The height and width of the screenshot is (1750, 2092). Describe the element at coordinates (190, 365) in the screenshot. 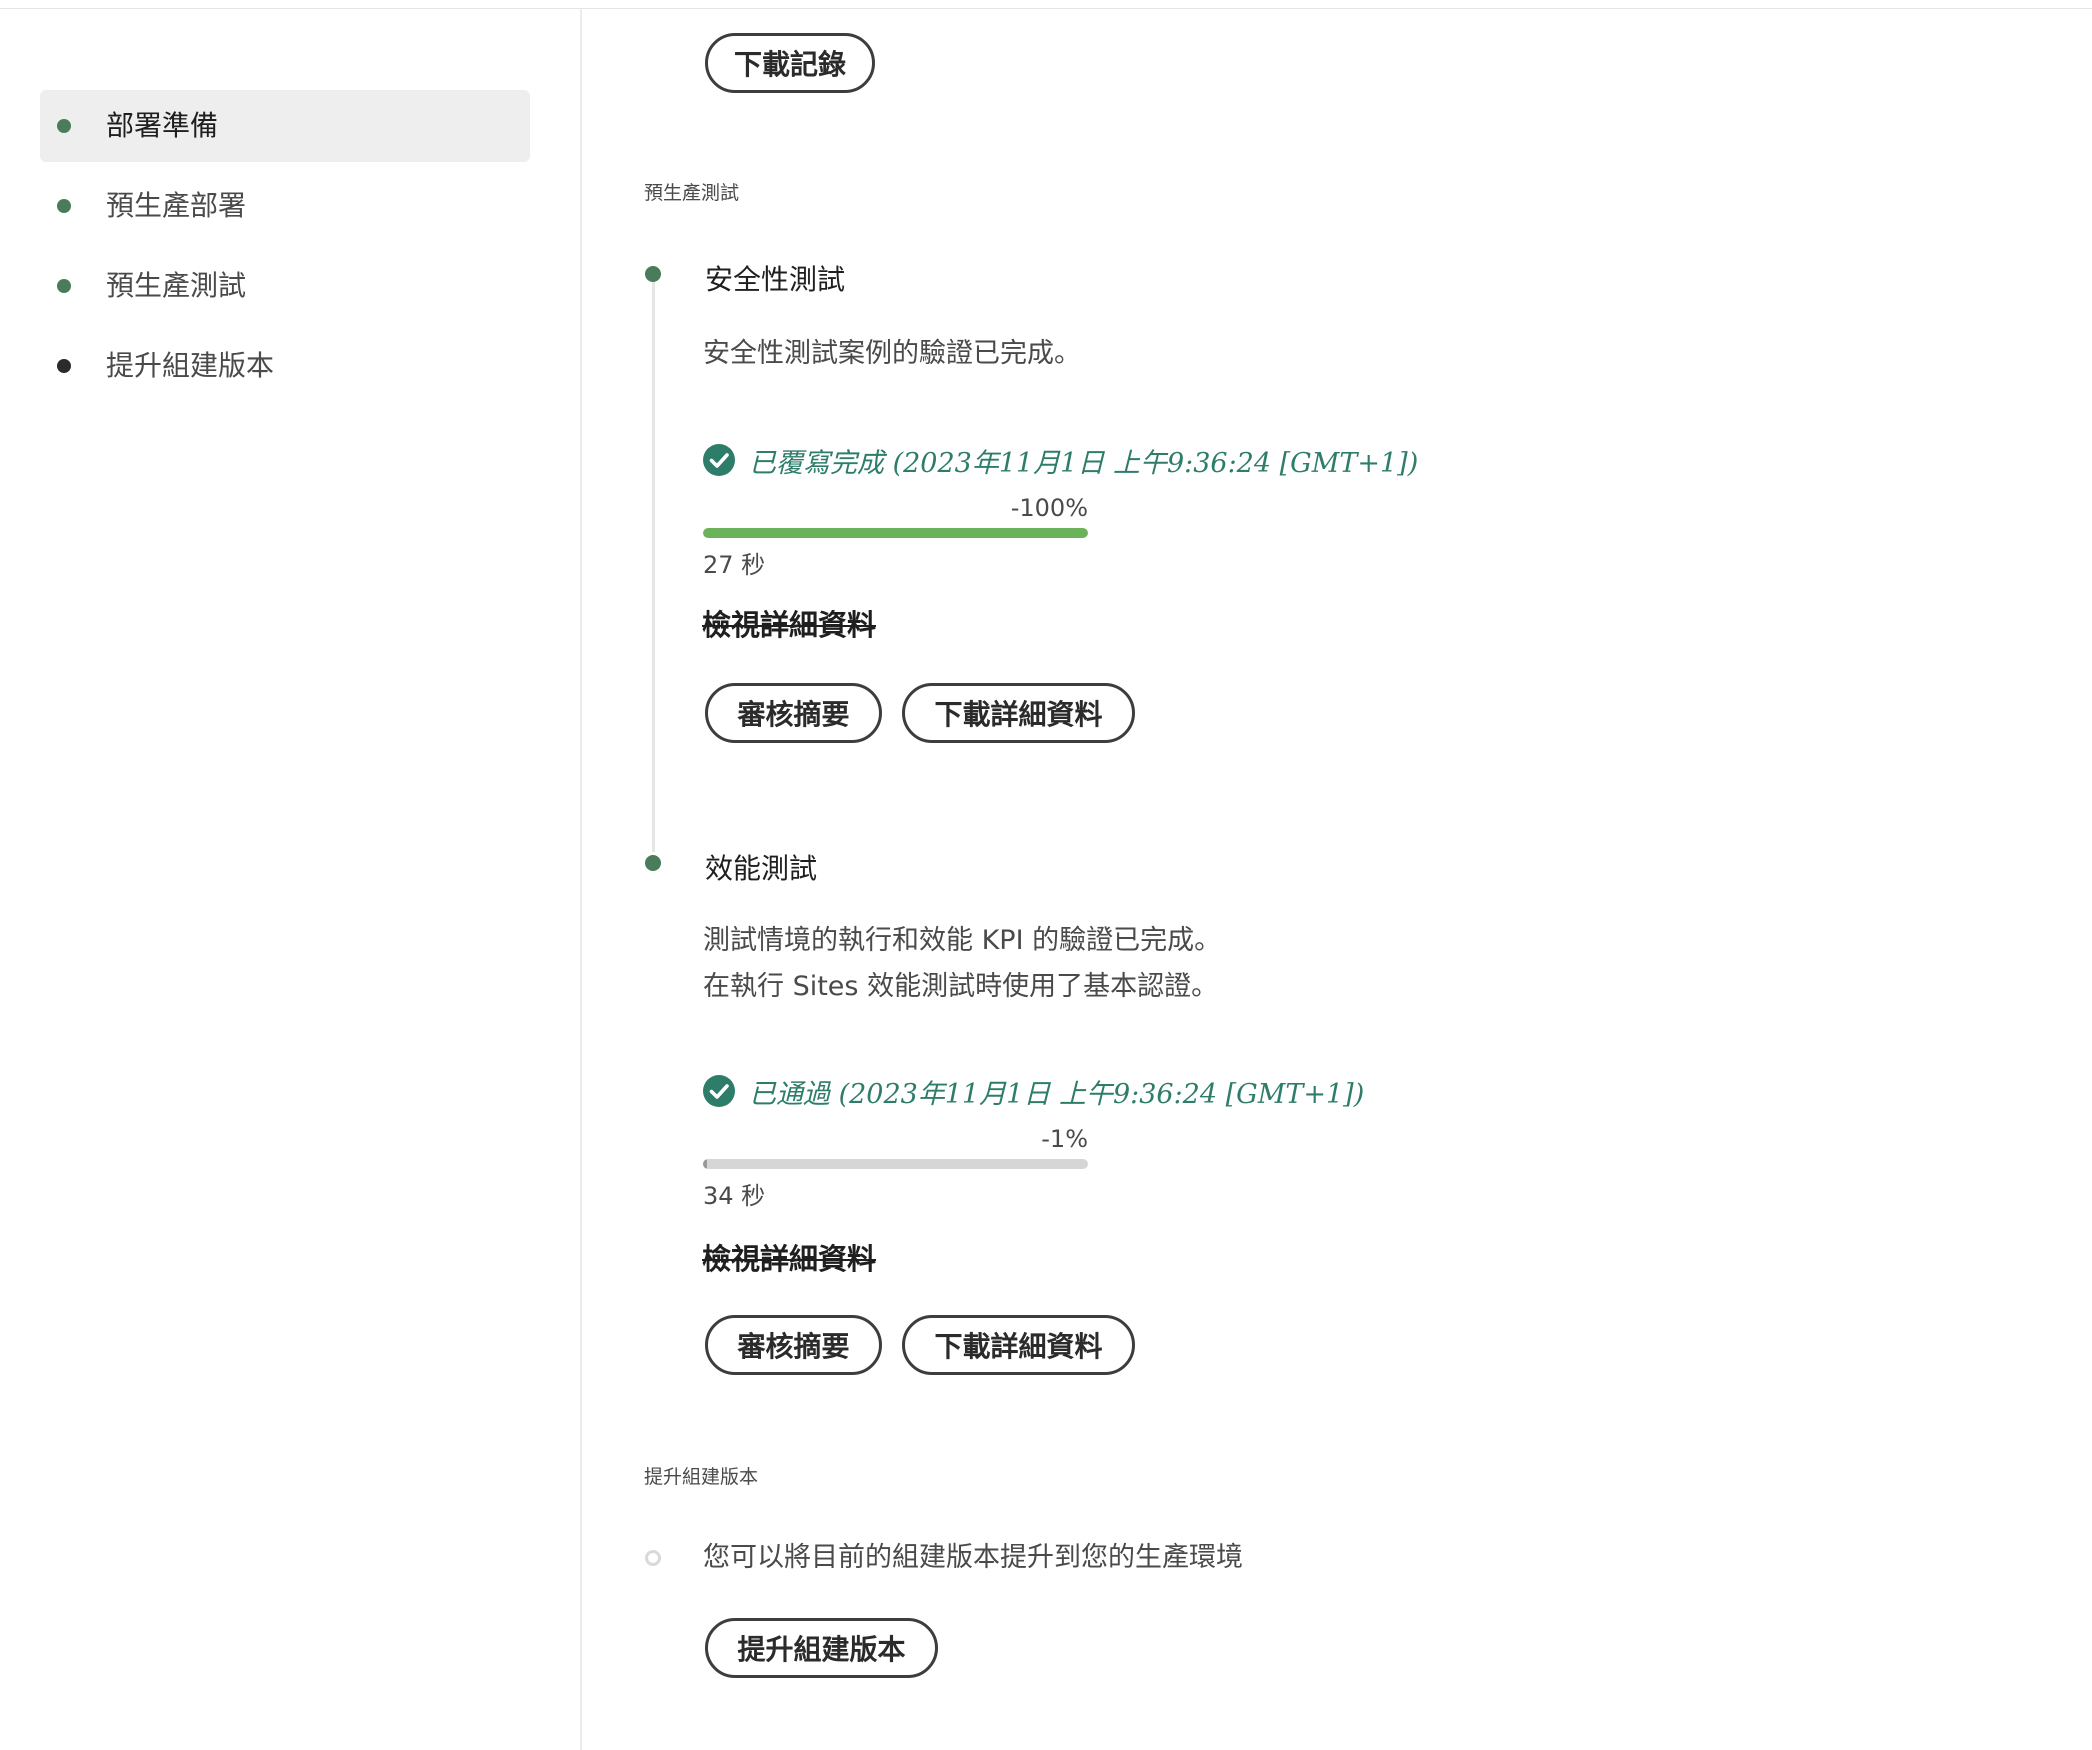

I see `sidebar-item-label: 提升組建版本` at that location.